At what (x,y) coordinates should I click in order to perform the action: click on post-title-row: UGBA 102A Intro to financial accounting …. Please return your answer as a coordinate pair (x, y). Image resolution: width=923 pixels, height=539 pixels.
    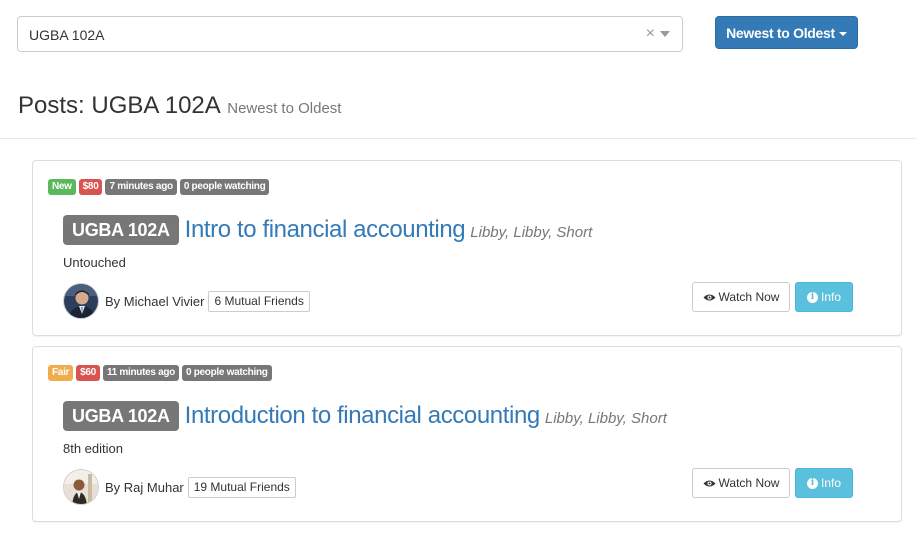
    Looking at the image, I should click on (327, 230).